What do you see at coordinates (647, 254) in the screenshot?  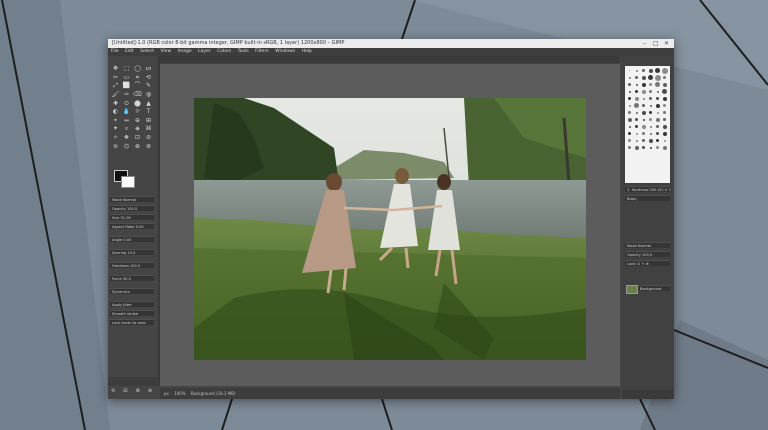 I see `layer-opacity: Opacity 100.0` at bounding box center [647, 254].